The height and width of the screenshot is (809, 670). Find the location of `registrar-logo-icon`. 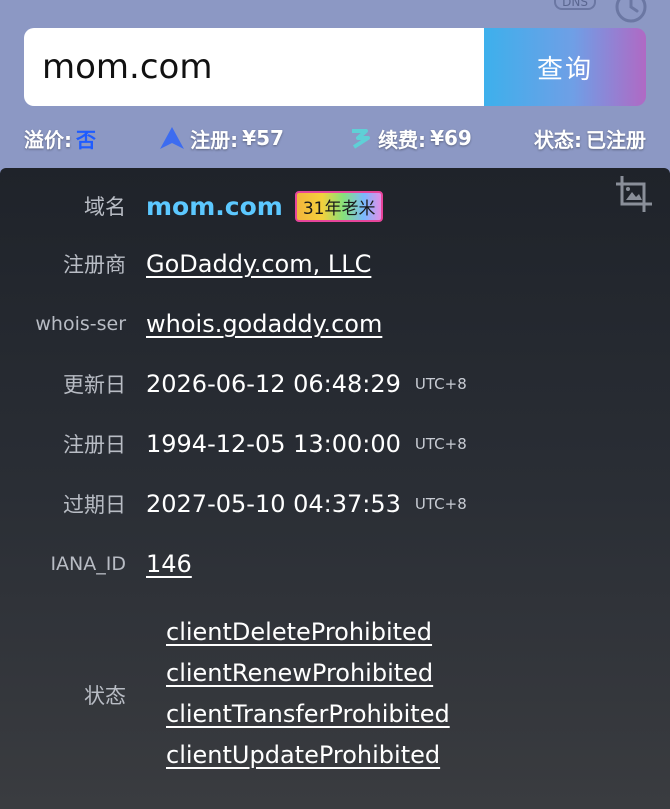

registrar-logo-icon is located at coordinates (172, 138).